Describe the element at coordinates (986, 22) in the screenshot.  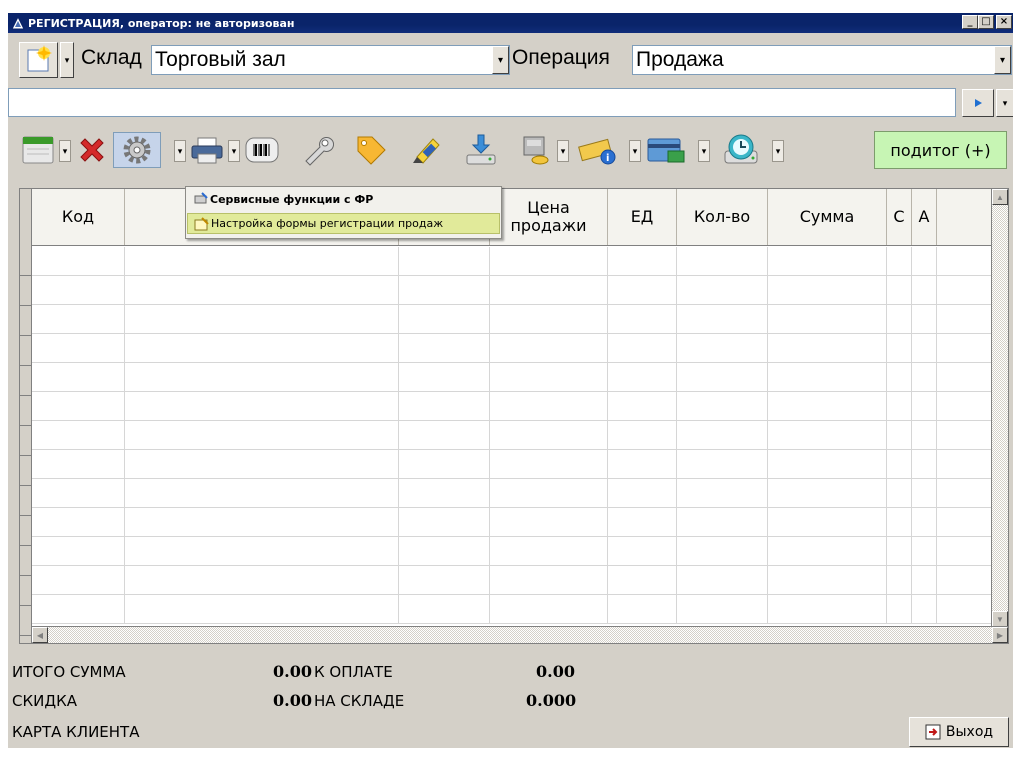
I see `maximize-button: □` at that location.